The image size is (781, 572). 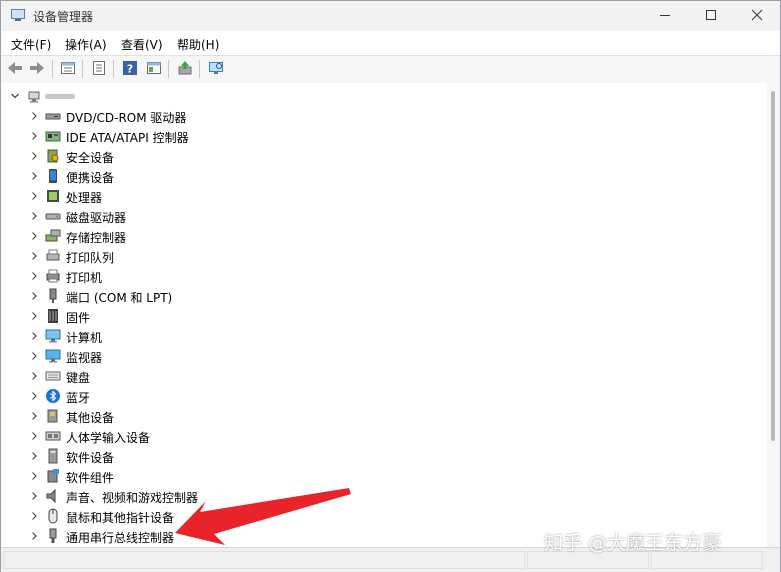 What do you see at coordinates (84, 198) in the screenshot?
I see `tree-node-label: 处理器` at bounding box center [84, 198].